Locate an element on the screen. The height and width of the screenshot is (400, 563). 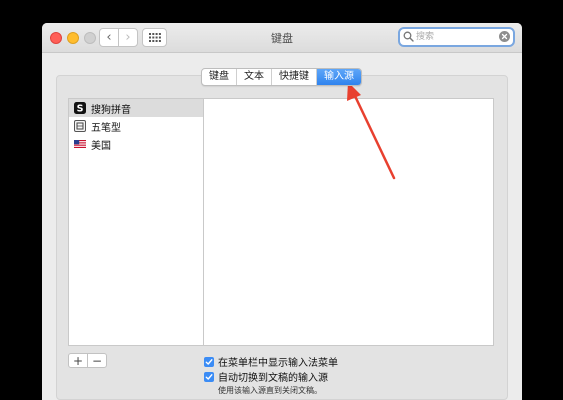
sogou-icon: S is located at coordinates (80, 108).